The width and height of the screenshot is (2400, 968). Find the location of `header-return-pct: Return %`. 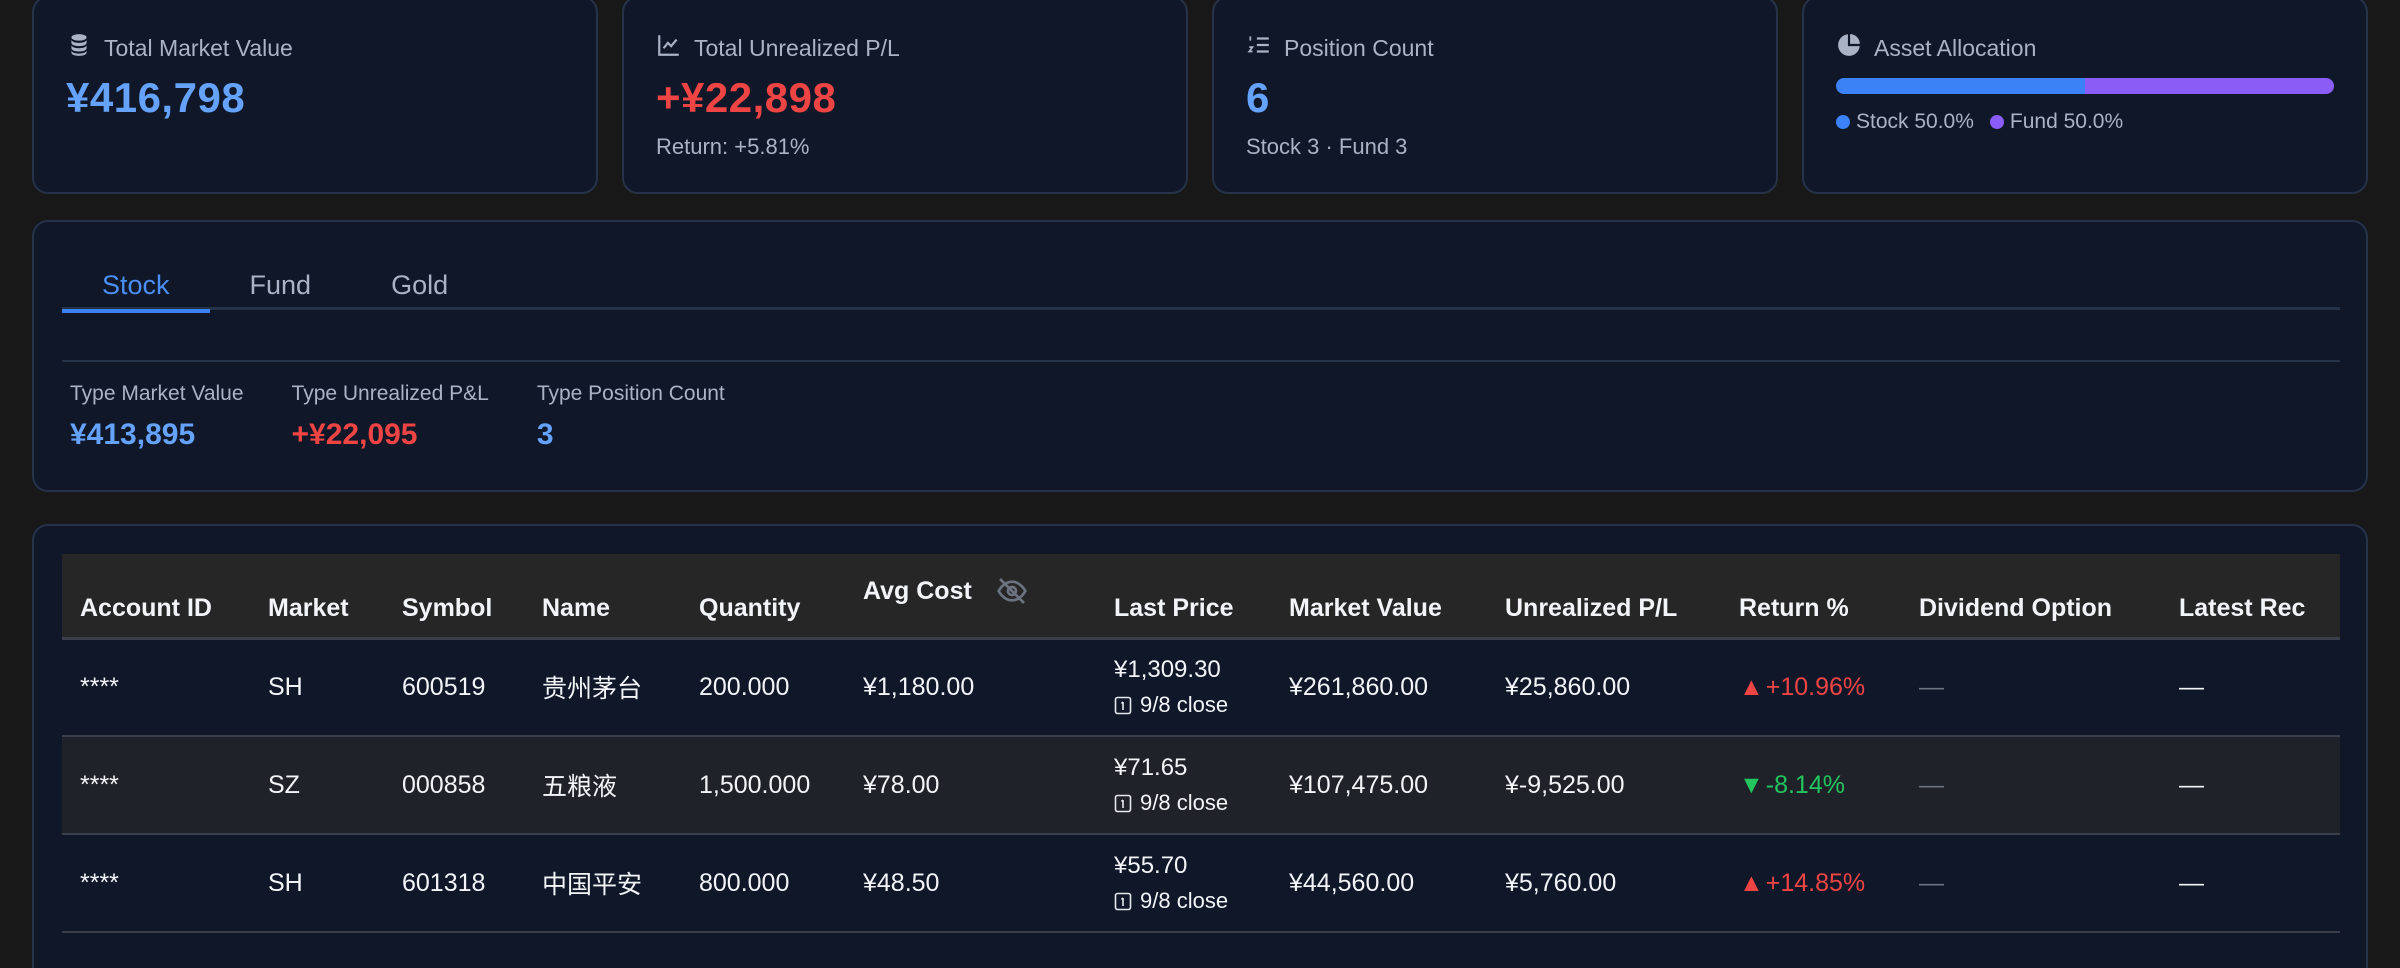

header-return-pct: Return % is located at coordinates (1811, 597).